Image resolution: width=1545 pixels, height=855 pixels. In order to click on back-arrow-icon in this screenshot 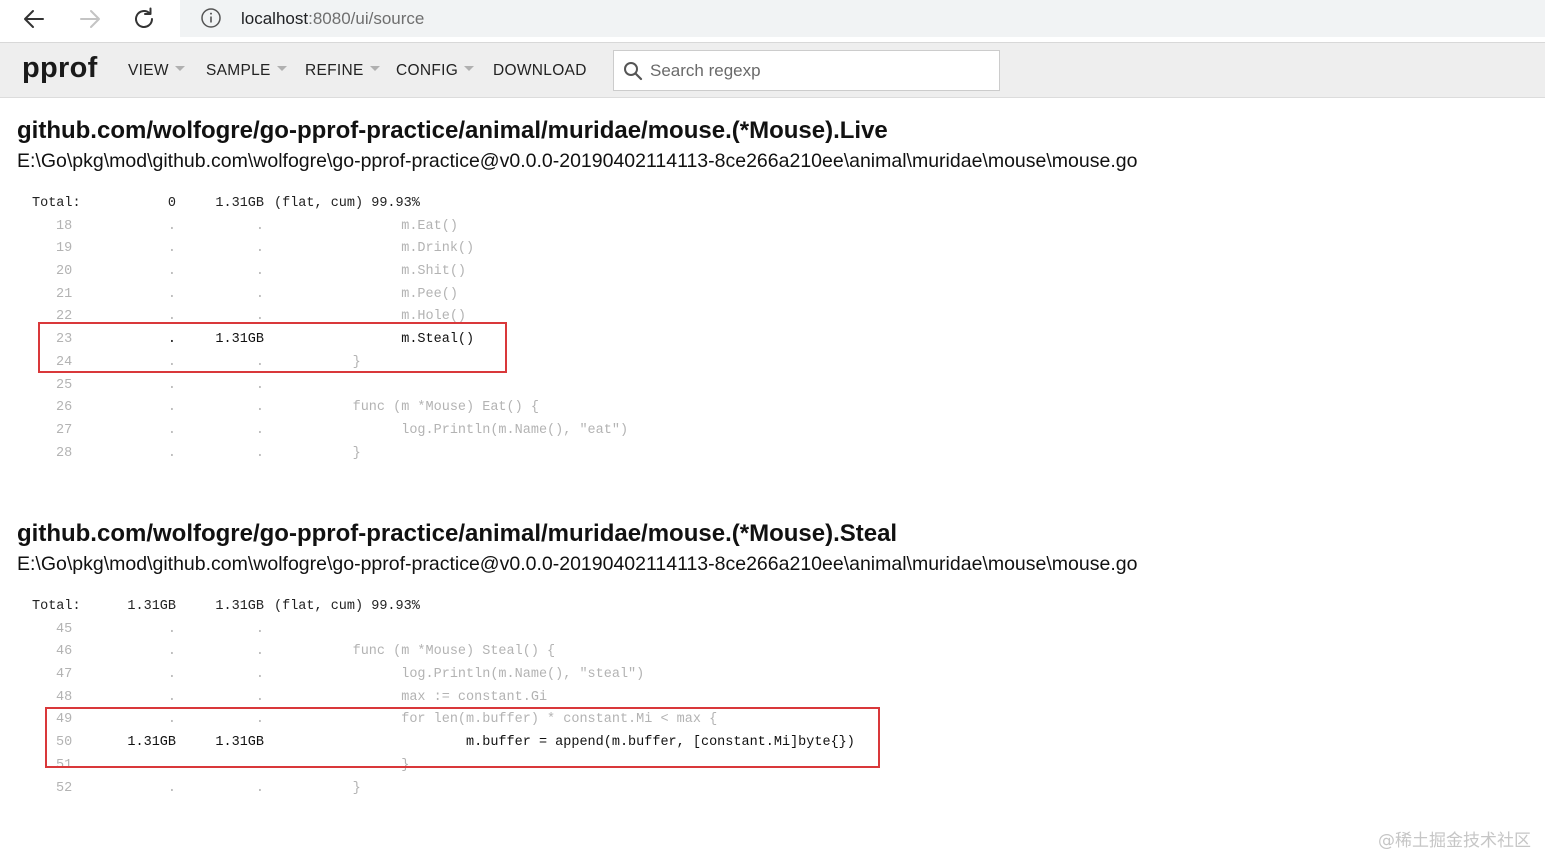, I will do `click(34, 19)`.